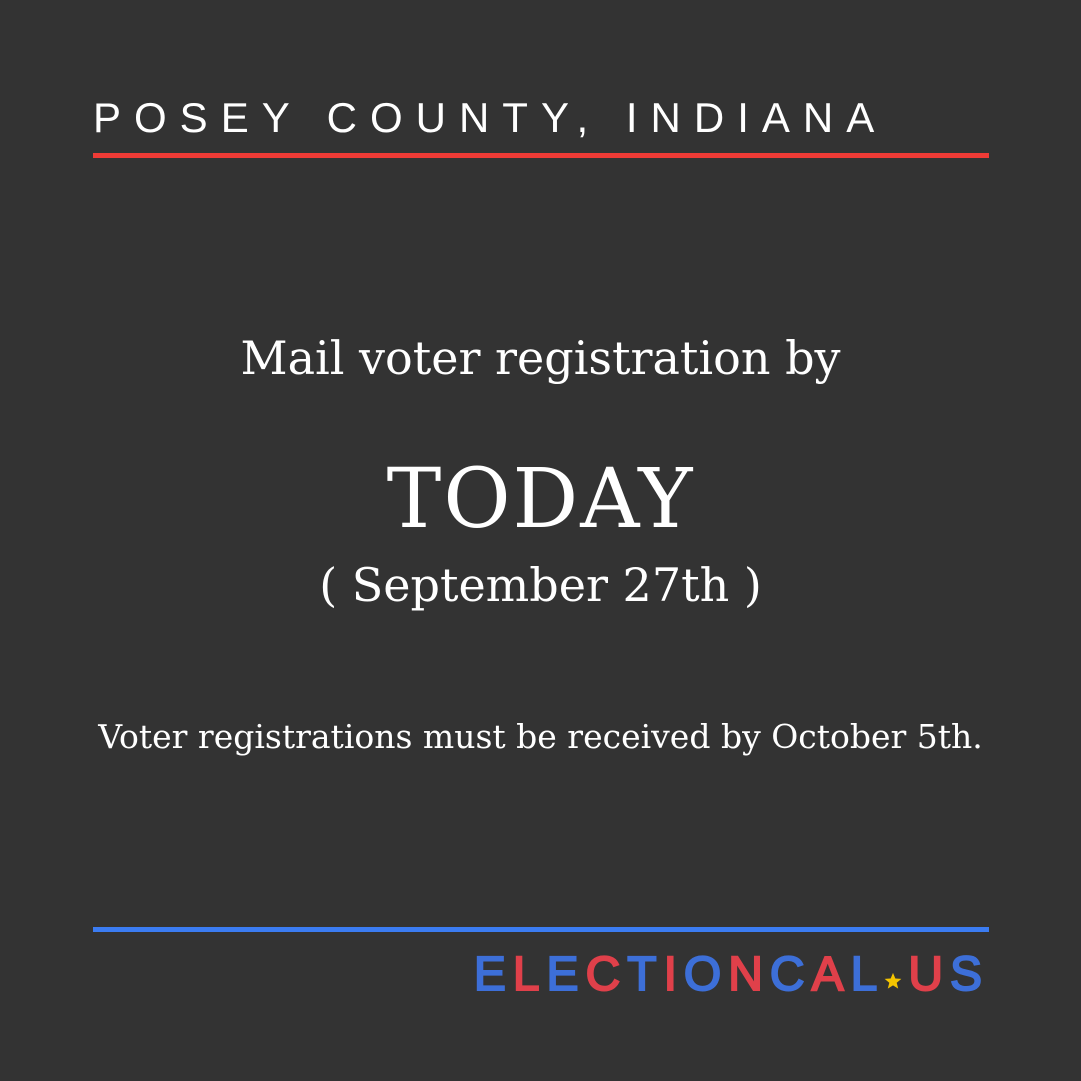  Describe the element at coordinates (541, 155) in the screenshot. I see `top-red-divider` at that location.